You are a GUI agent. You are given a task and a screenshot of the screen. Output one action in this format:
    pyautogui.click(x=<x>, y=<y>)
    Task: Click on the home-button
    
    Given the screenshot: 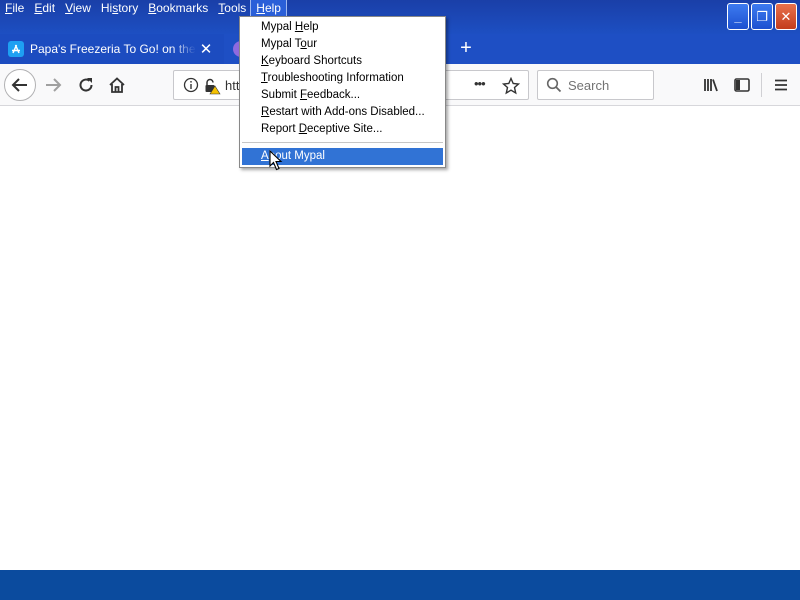 What is the action you would take?
    pyautogui.click(x=117, y=85)
    